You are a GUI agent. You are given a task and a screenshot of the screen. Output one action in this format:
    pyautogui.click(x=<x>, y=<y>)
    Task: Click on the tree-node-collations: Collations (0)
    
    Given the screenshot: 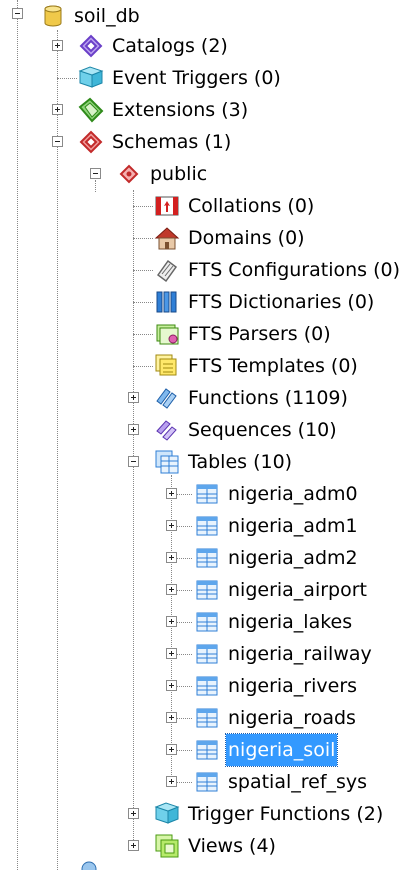 What is the action you would take?
    pyautogui.click(x=235, y=206)
    